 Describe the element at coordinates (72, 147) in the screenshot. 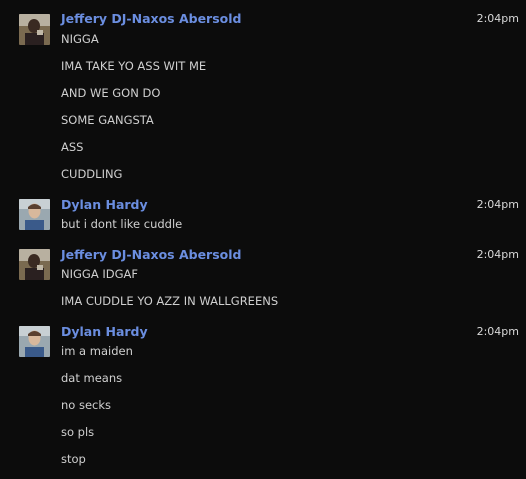

I see `message-text: ASS` at that location.